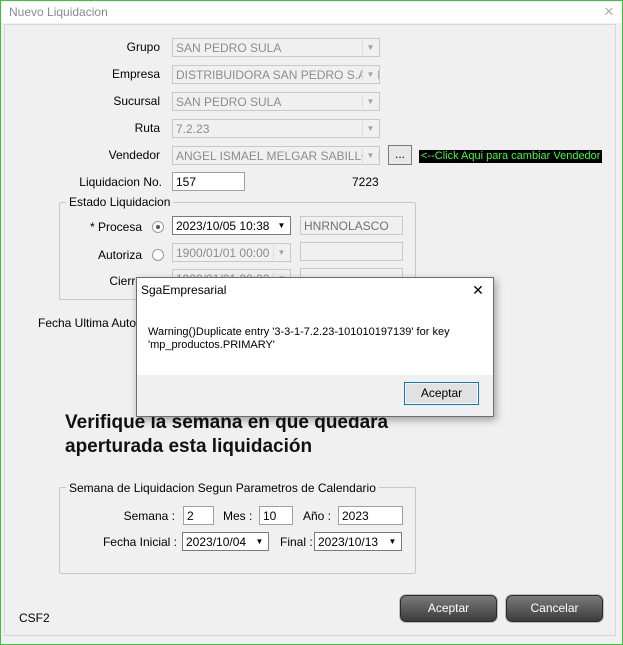 The width and height of the screenshot is (623, 645). What do you see at coordinates (609, 12) in the screenshot?
I see `window-close-icon: ✕` at bounding box center [609, 12].